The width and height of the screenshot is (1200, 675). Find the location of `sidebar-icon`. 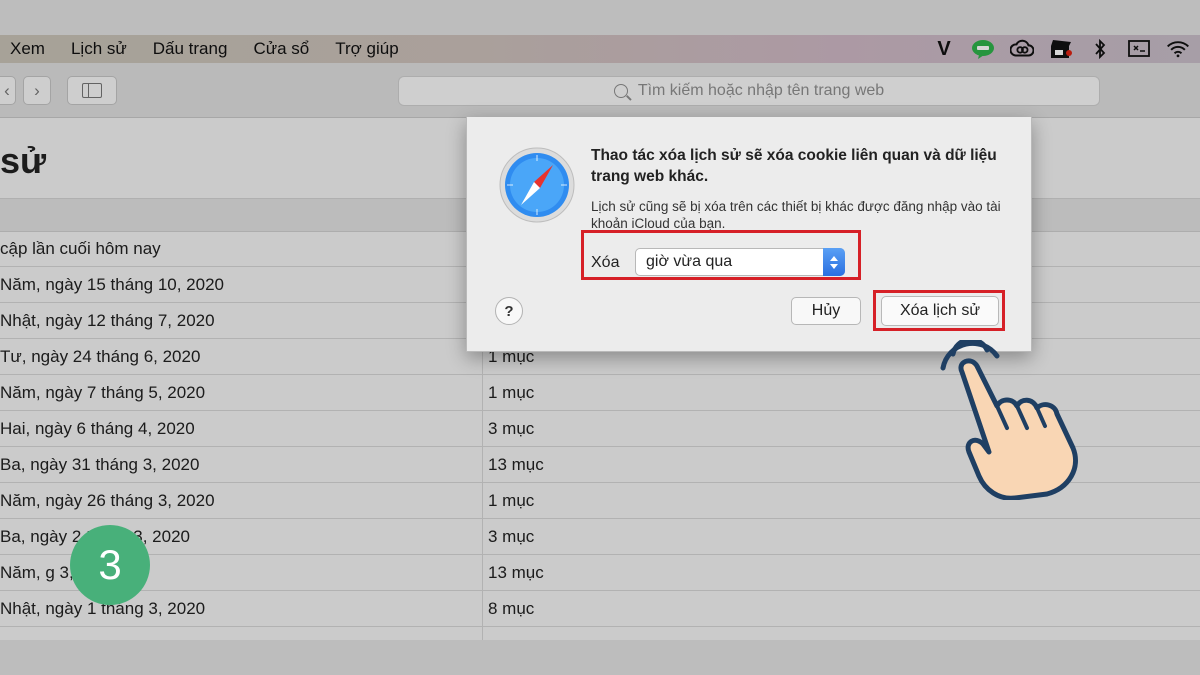

sidebar-icon is located at coordinates (92, 90).